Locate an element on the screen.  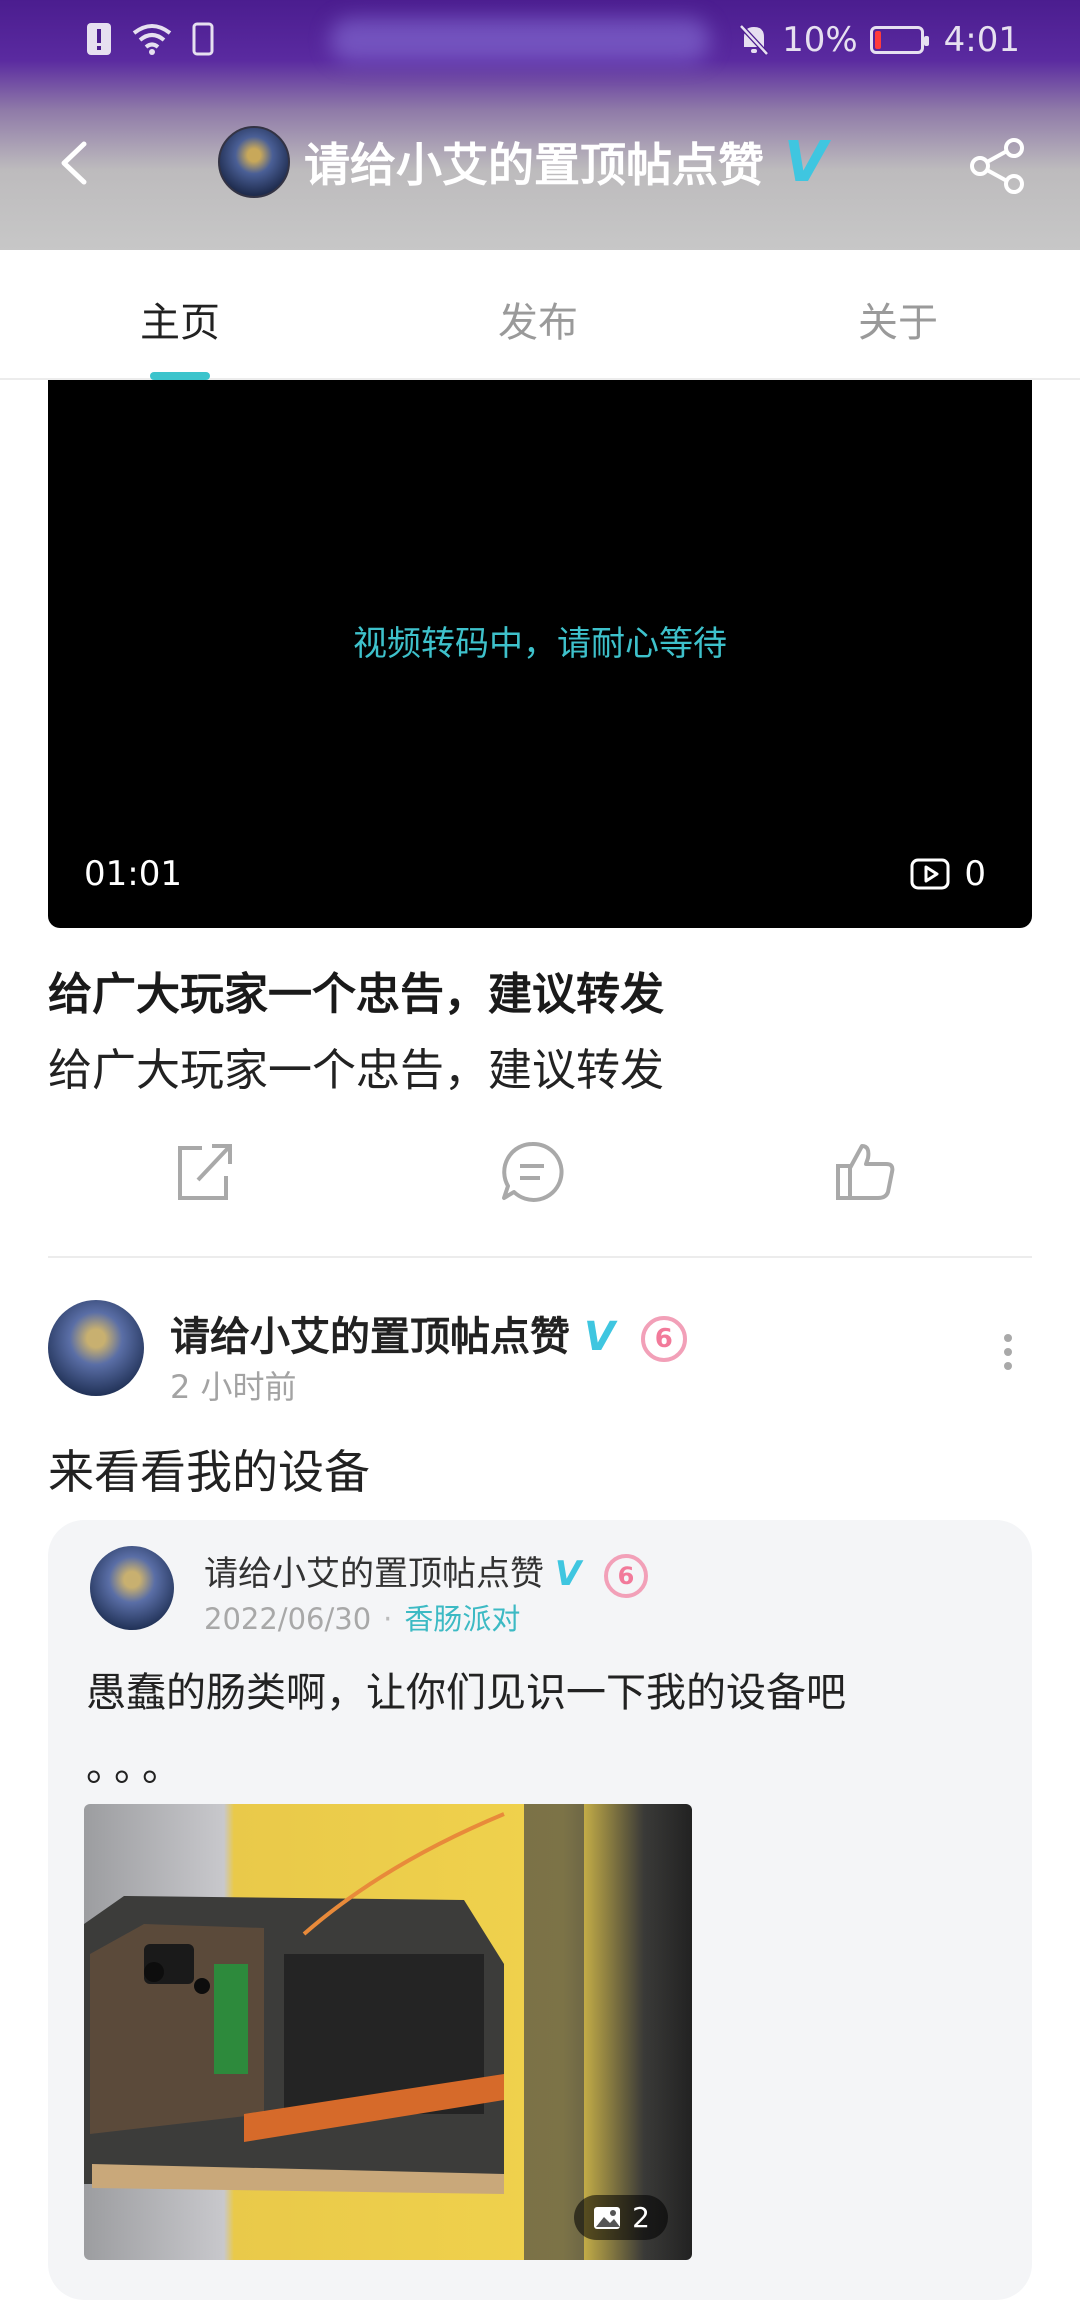
share-out-icon is located at coordinates (204, 1172).